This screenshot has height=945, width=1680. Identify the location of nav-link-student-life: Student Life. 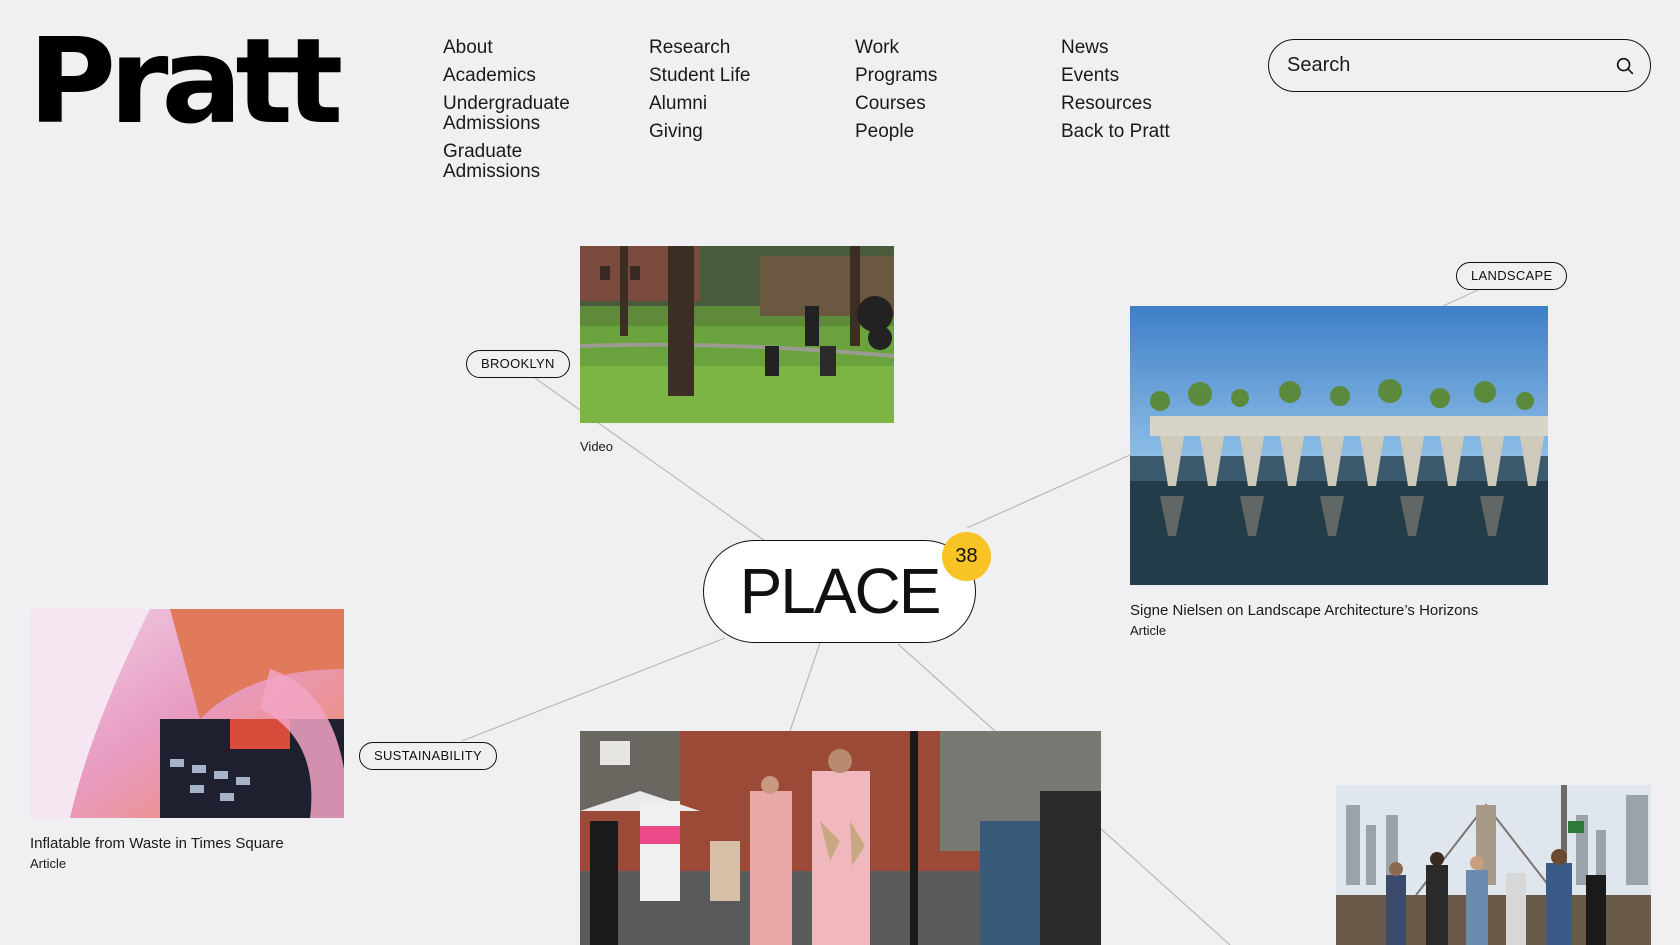
(744, 76).